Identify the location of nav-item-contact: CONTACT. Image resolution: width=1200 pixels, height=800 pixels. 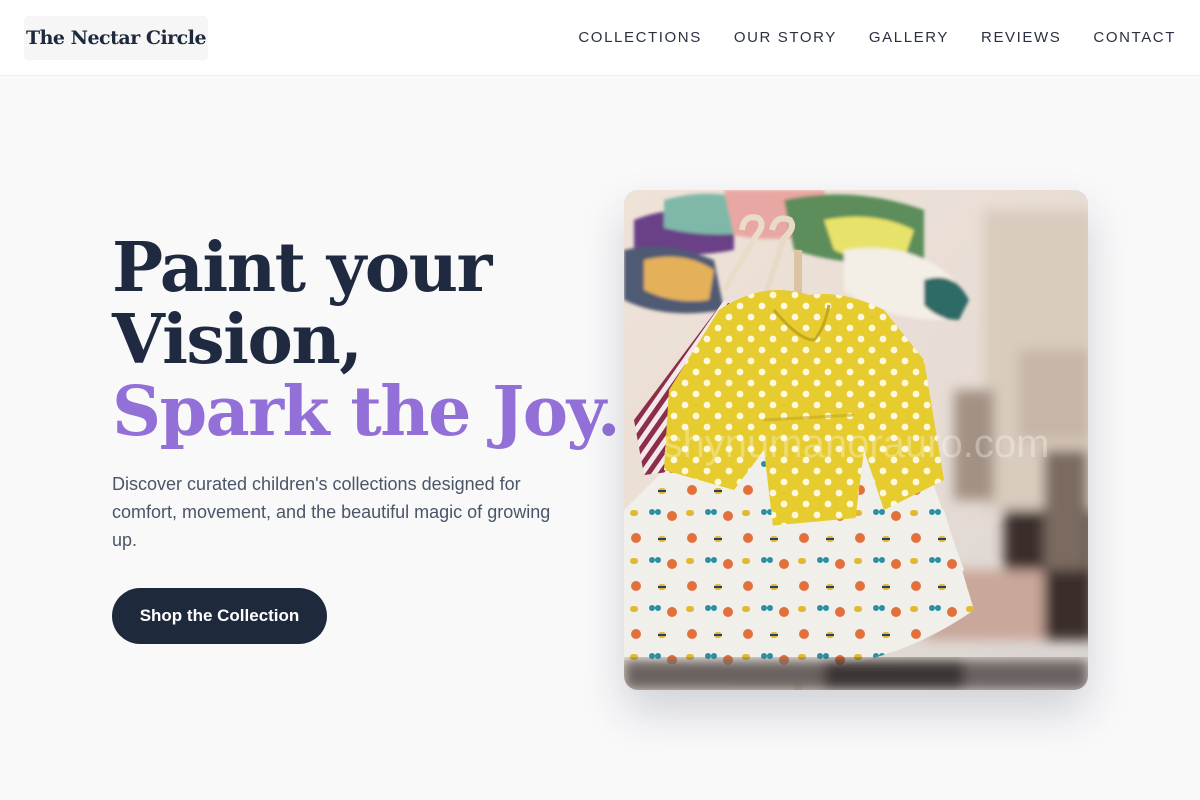
(1134, 37).